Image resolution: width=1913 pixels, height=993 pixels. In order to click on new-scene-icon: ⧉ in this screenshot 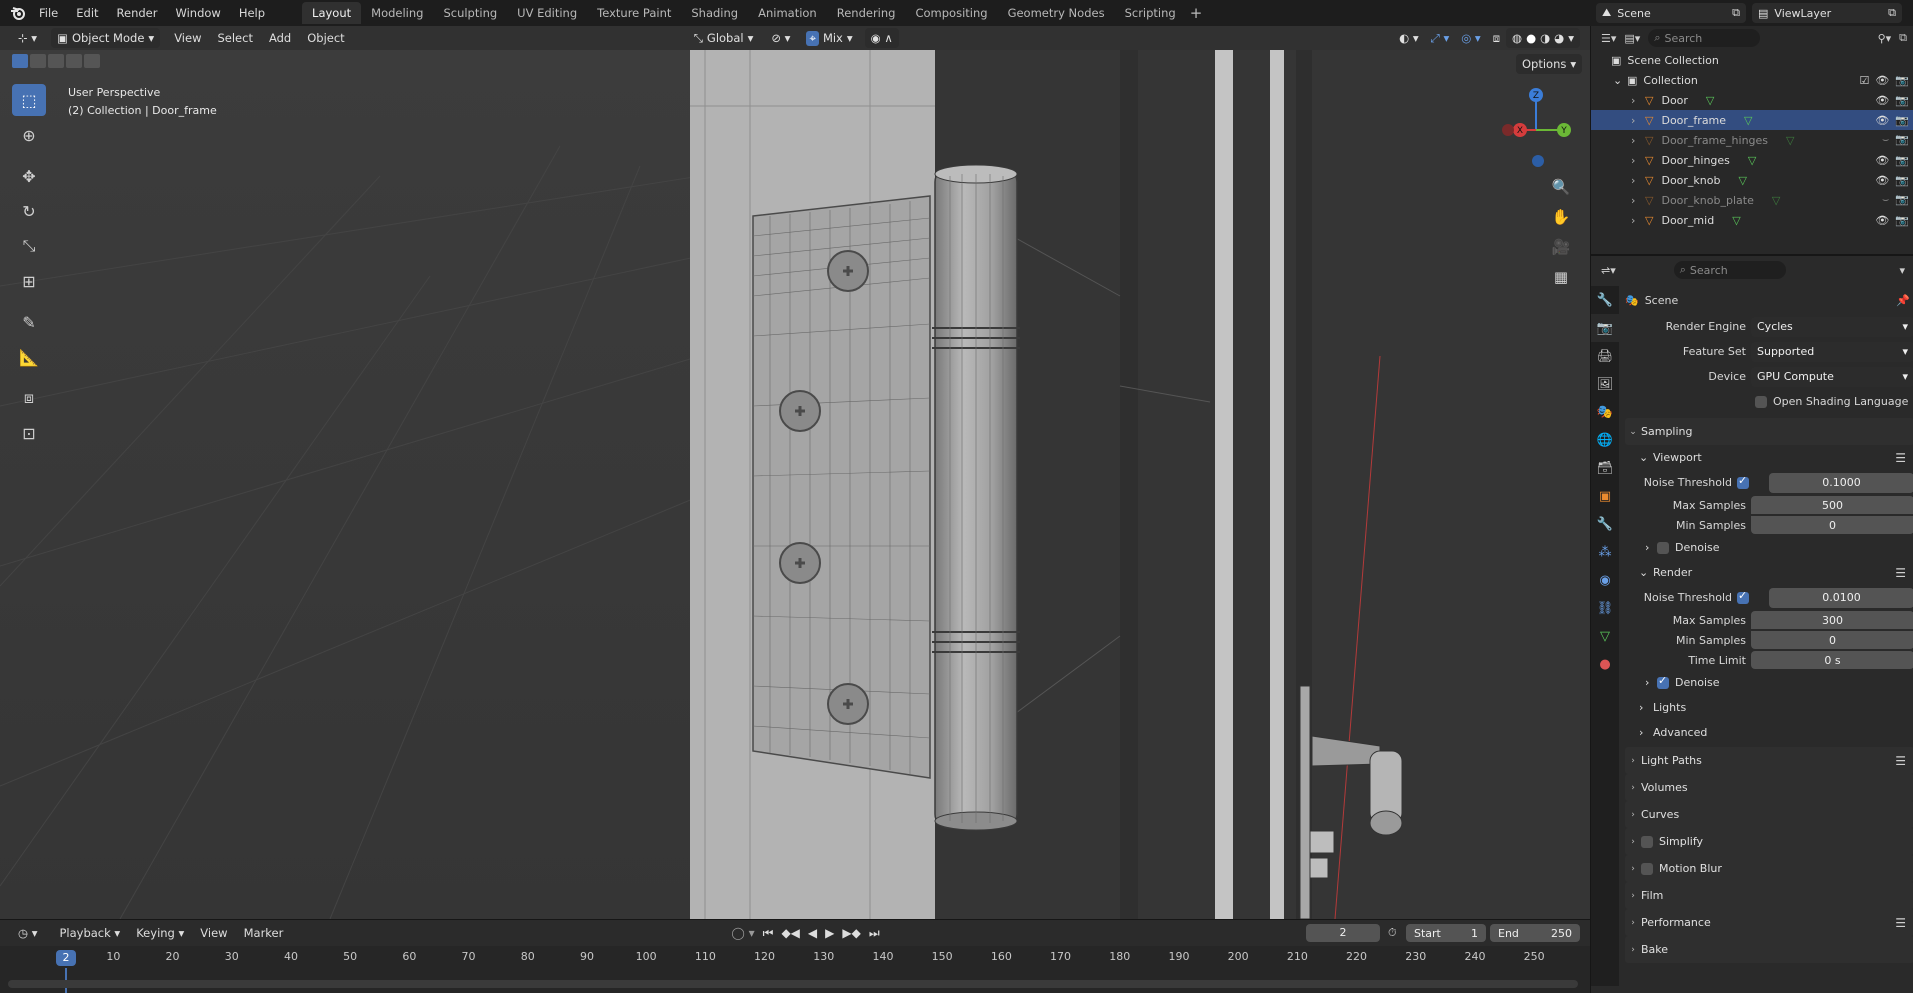, I will do `click(1736, 13)`.